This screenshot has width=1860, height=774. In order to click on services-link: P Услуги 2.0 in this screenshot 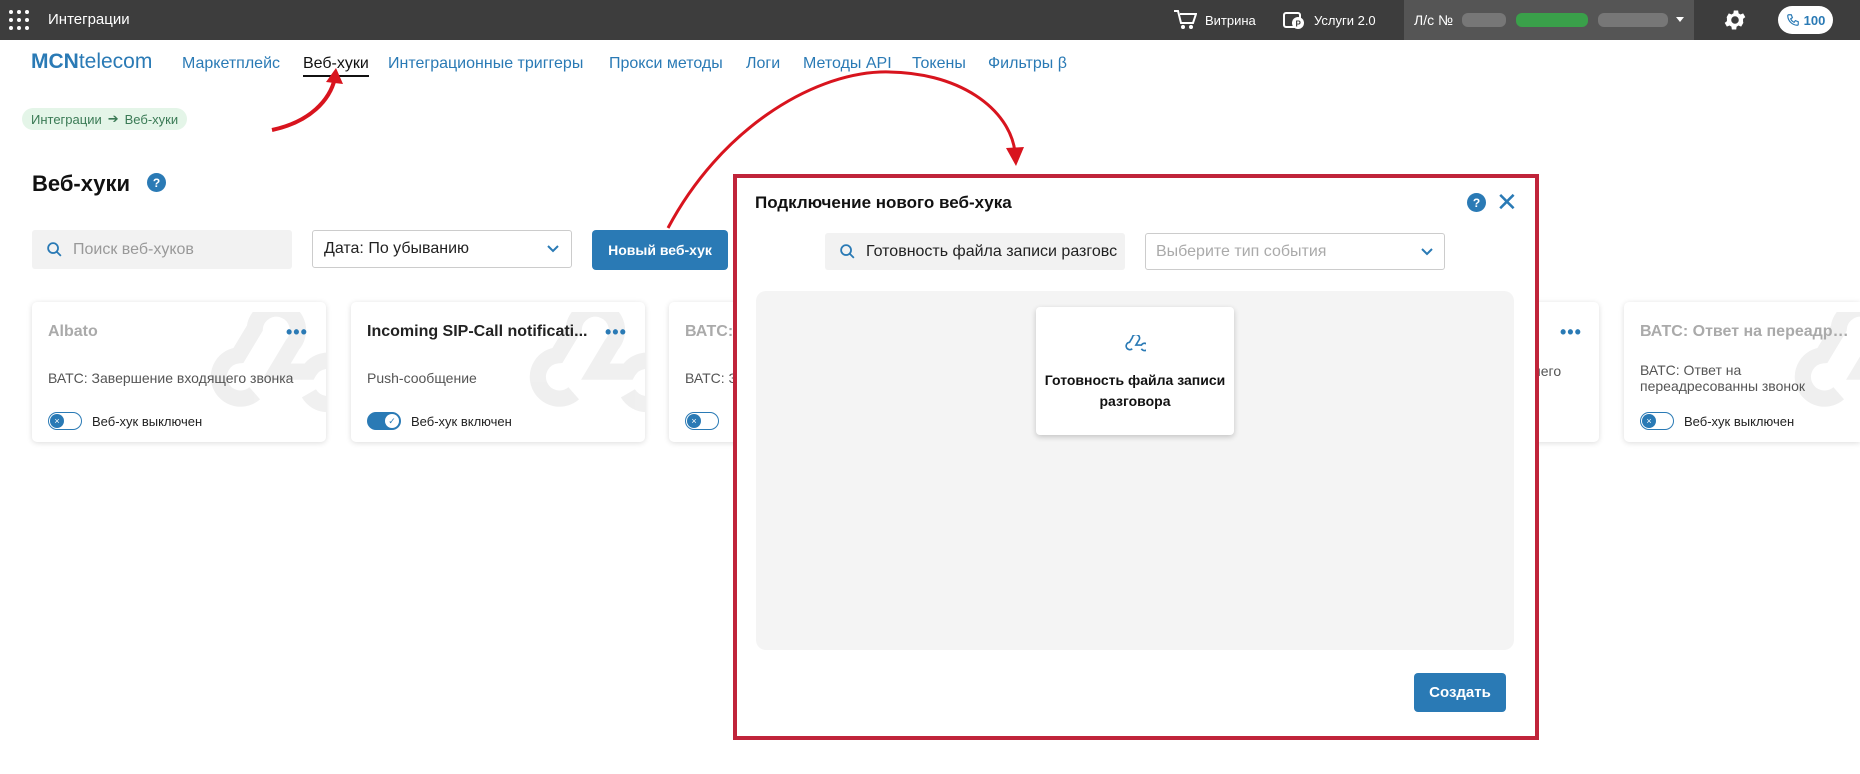, I will do `click(1329, 20)`.